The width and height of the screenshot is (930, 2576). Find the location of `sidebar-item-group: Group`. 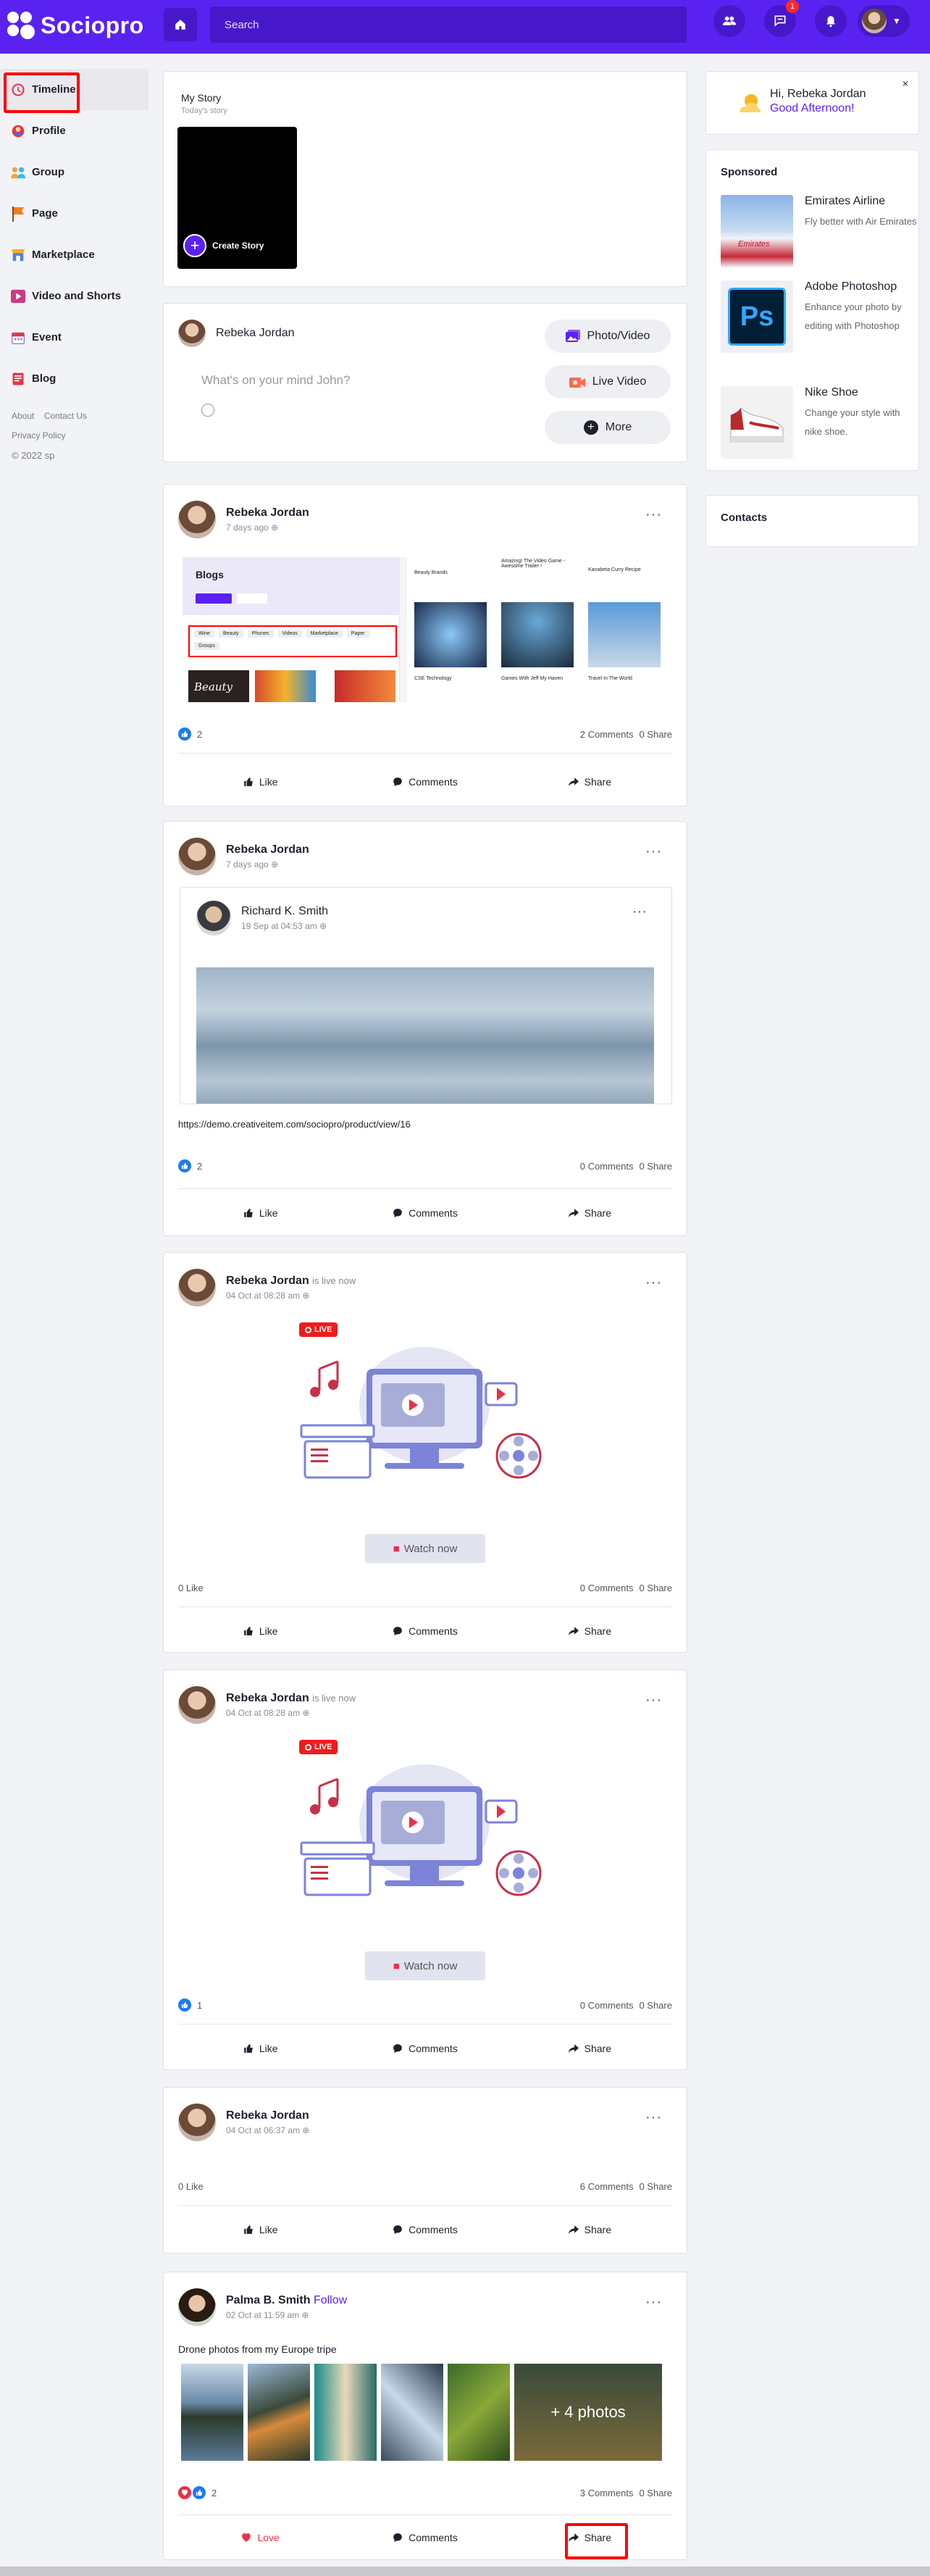

sidebar-item-group: Group is located at coordinates (74, 172).